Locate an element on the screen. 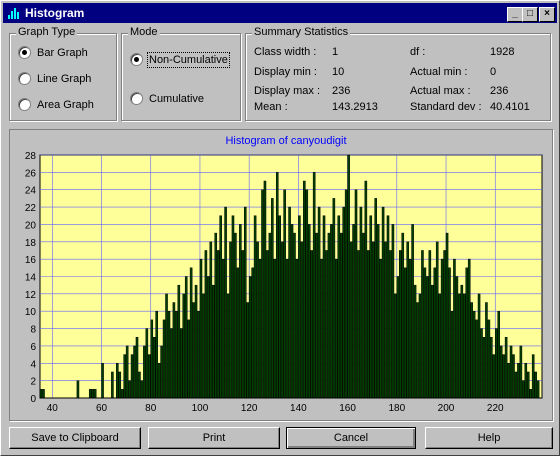 This screenshot has width=560, height=456. save-to-clipboard-button: Save to Clipboard is located at coordinates (75, 438).